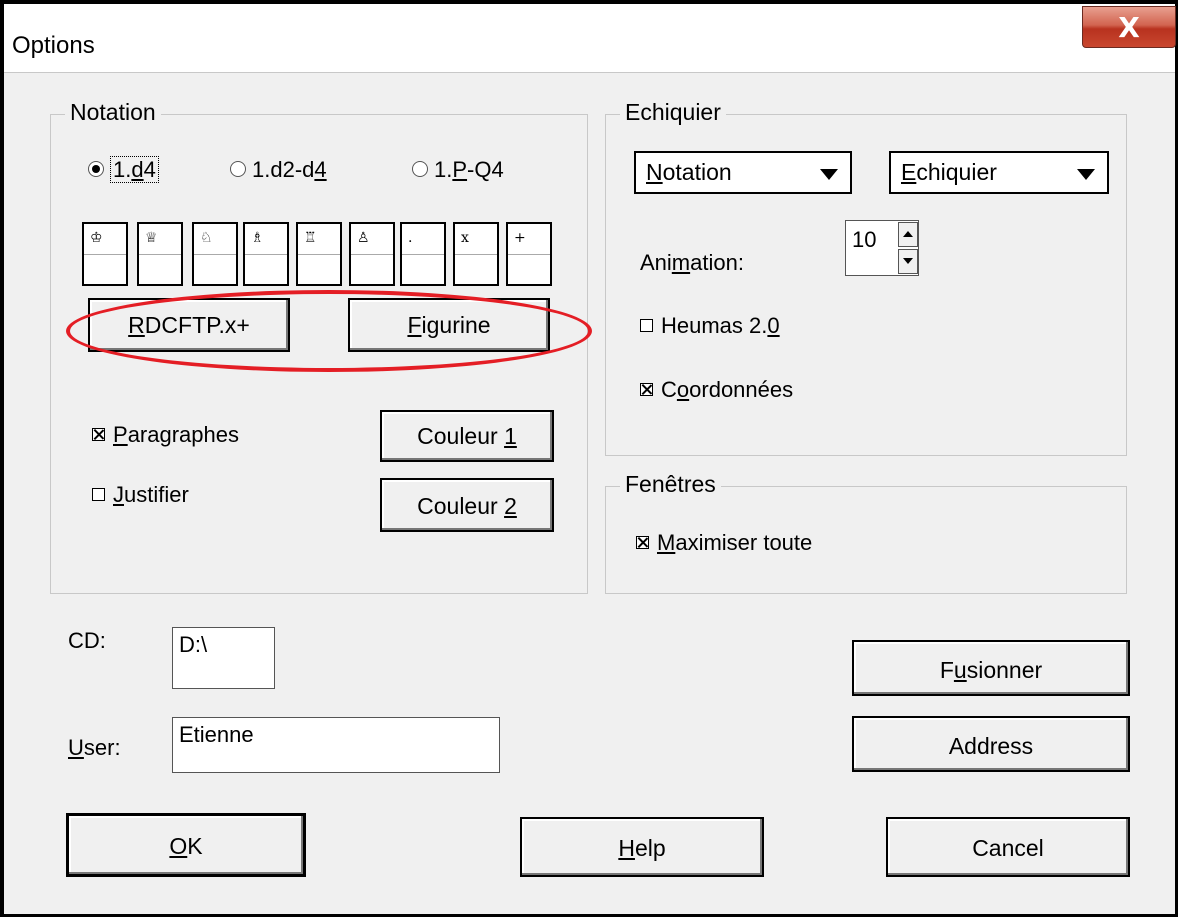  I want to click on ok-button: OK, so click(186, 845).